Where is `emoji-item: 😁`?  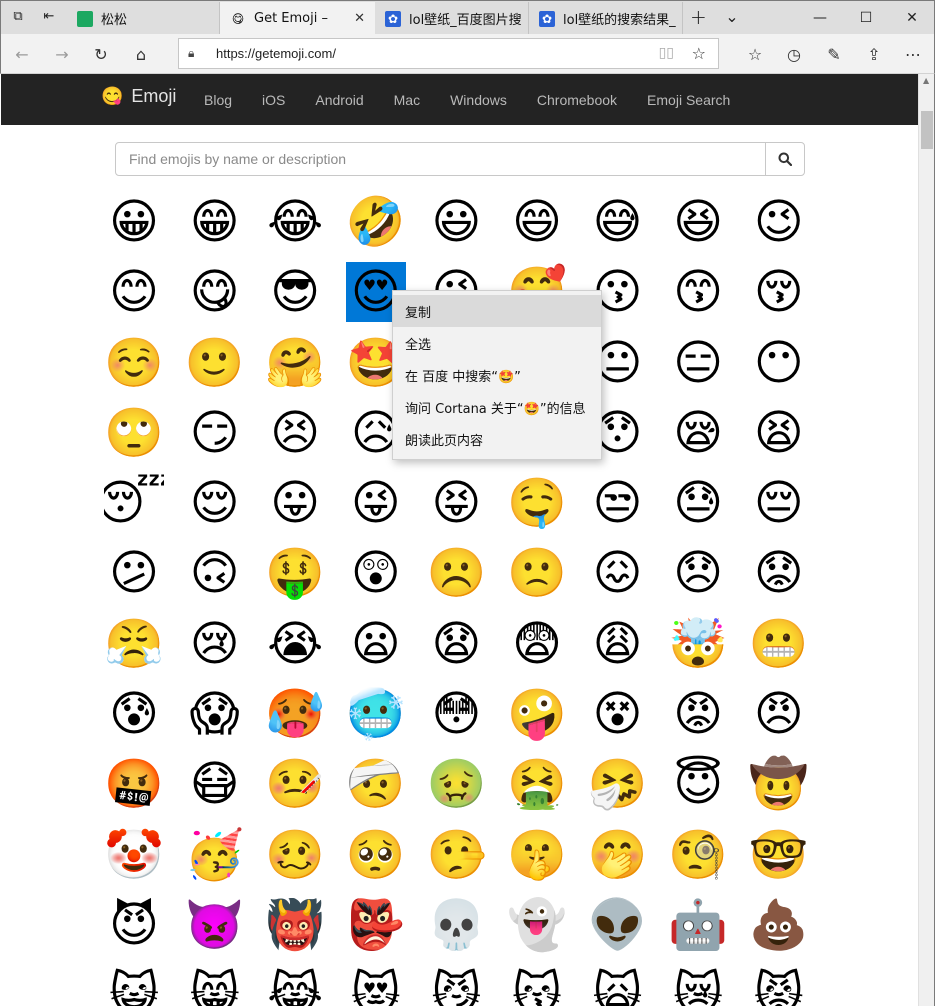 emoji-item: 😁 is located at coordinates (215, 222).